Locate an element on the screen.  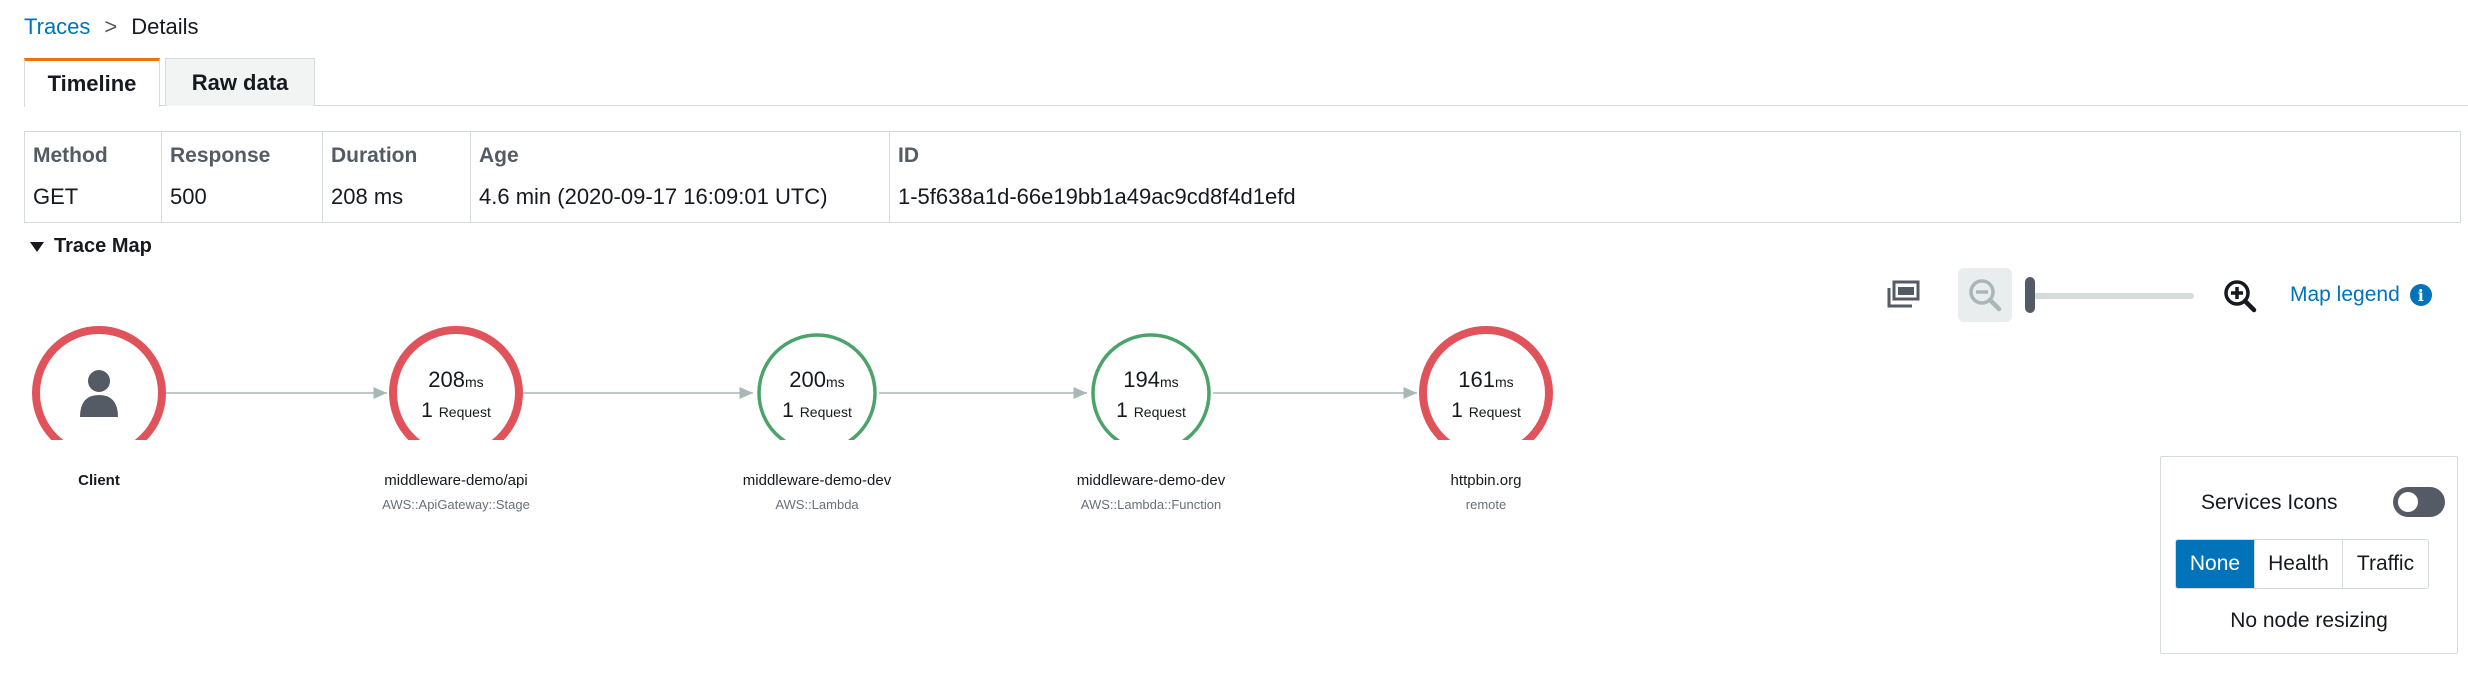
services-icons-toggle is located at coordinates (2419, 502).